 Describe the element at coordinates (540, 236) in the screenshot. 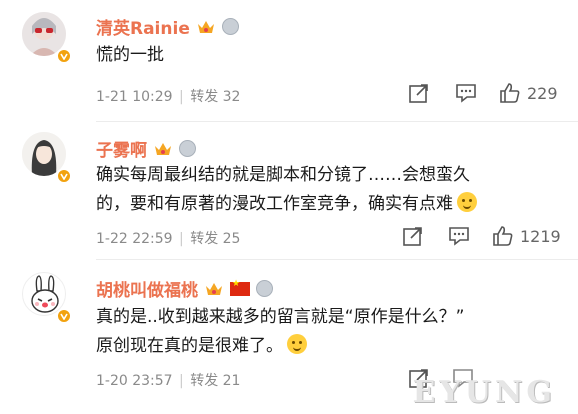

I see `like-count: 1219` at that location.